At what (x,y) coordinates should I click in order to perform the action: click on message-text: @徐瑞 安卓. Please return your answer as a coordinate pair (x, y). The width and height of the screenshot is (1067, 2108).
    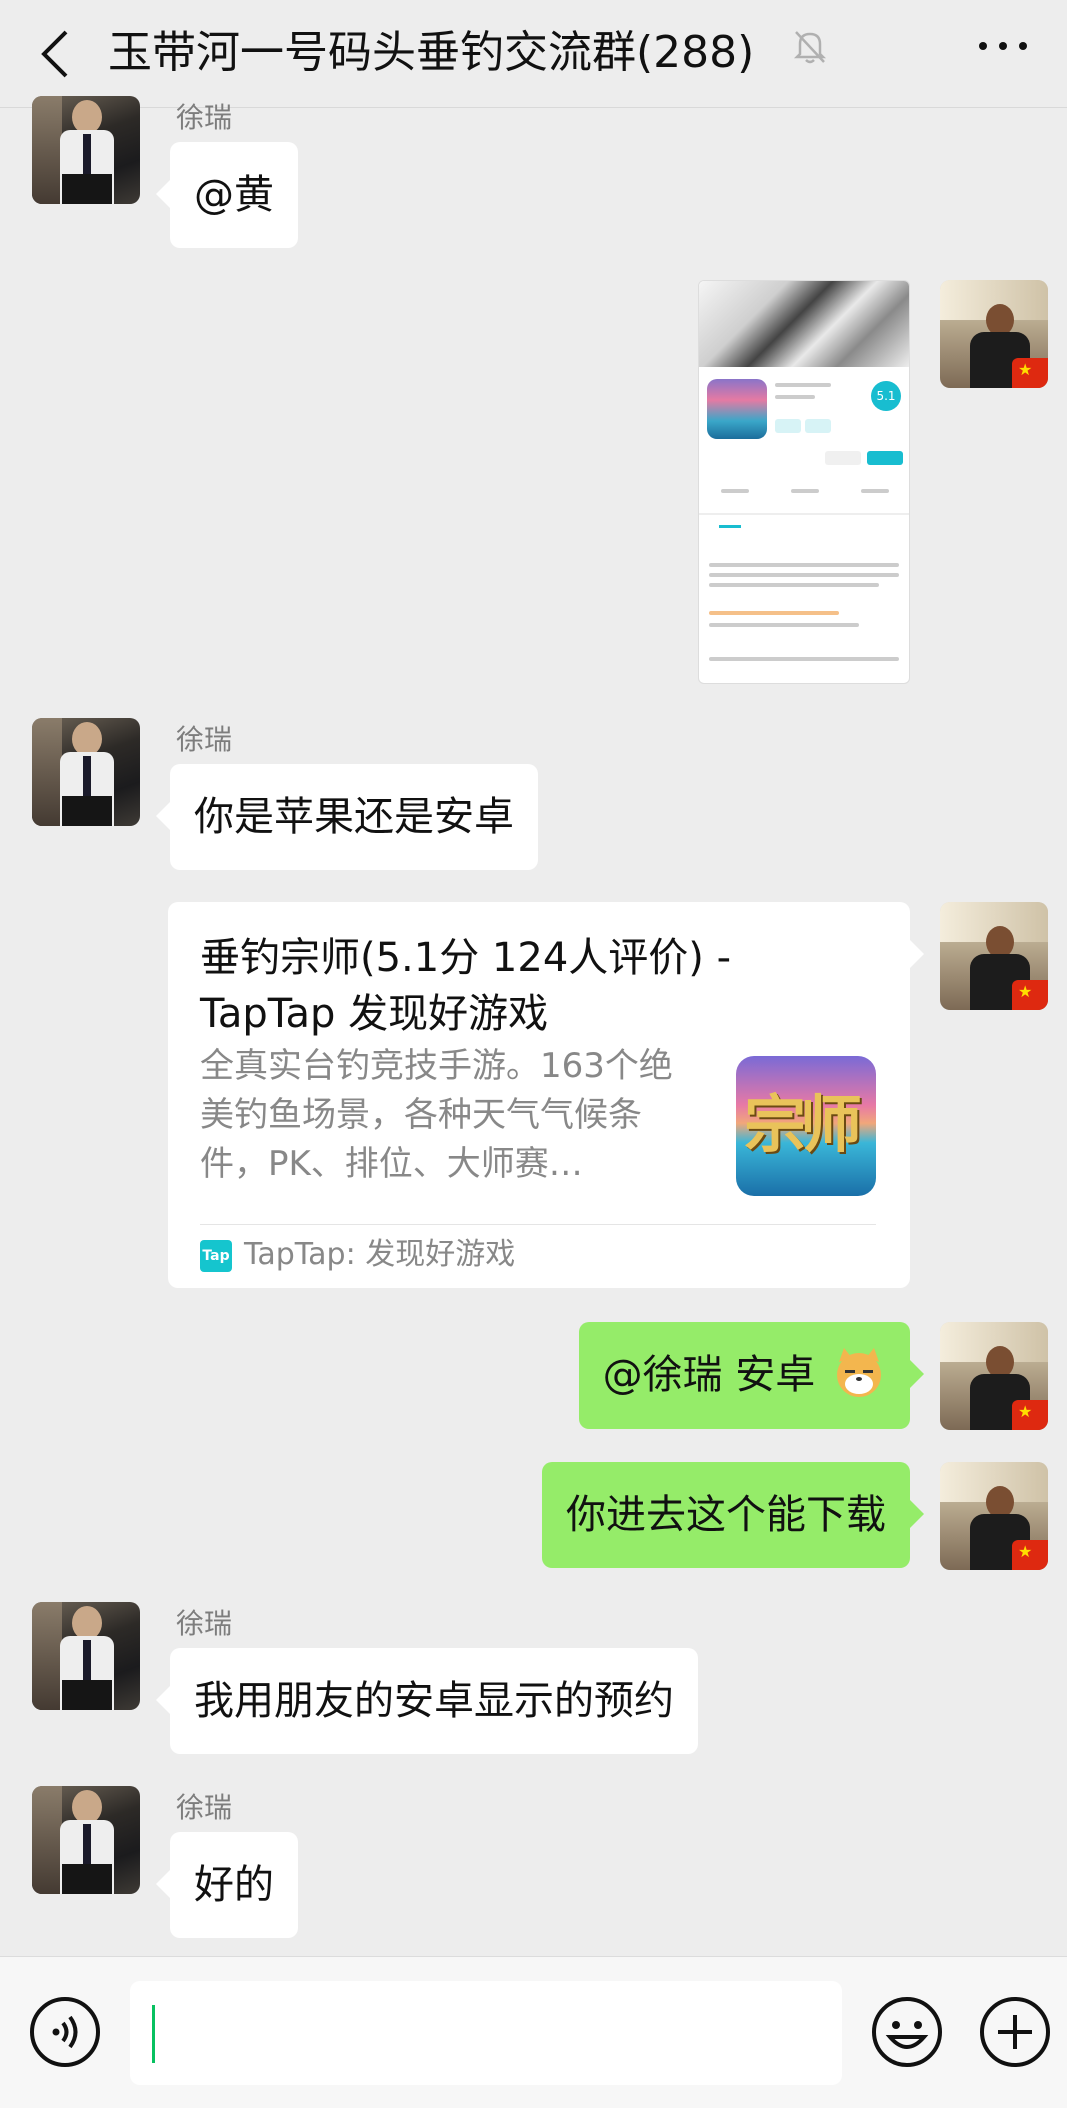
    Looking at the image, I should click on (709, 1375).